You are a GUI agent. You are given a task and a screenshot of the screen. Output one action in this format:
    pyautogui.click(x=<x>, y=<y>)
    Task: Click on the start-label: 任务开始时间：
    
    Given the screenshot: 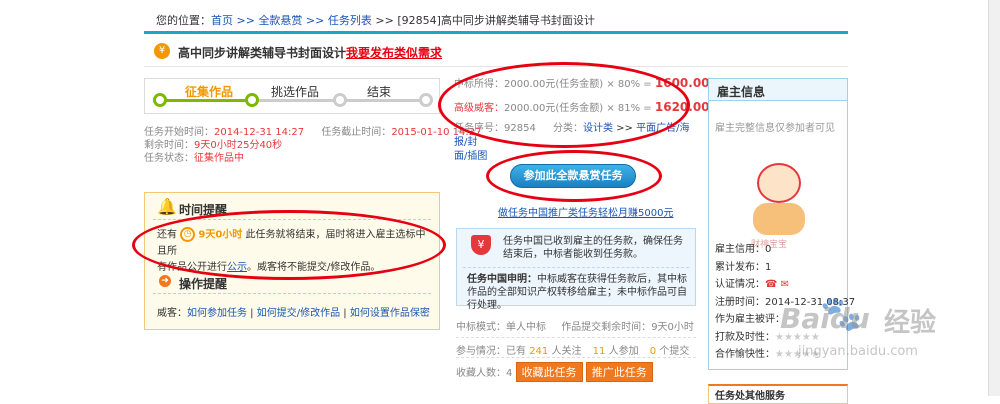 What is the action you would take?
    pyautogui.click(x=179, y=132)
    